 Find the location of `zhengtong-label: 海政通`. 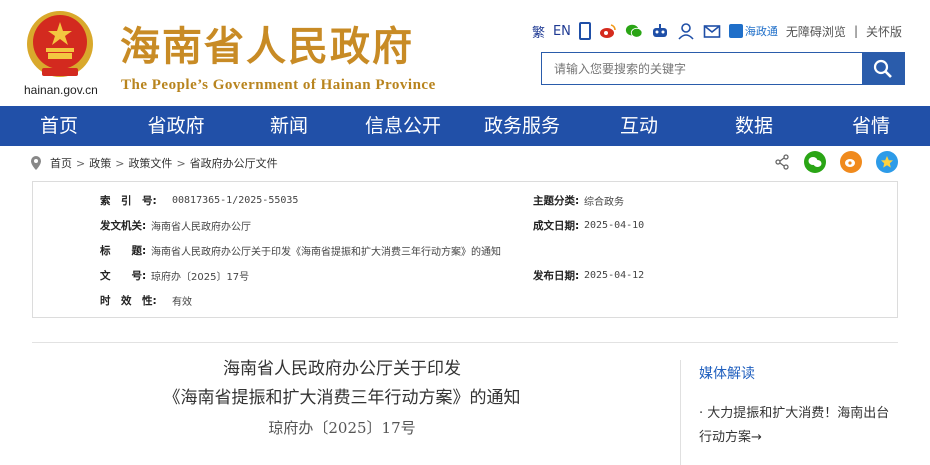

zhengtong-label: 海政通 is located at coordinates (761, 31).